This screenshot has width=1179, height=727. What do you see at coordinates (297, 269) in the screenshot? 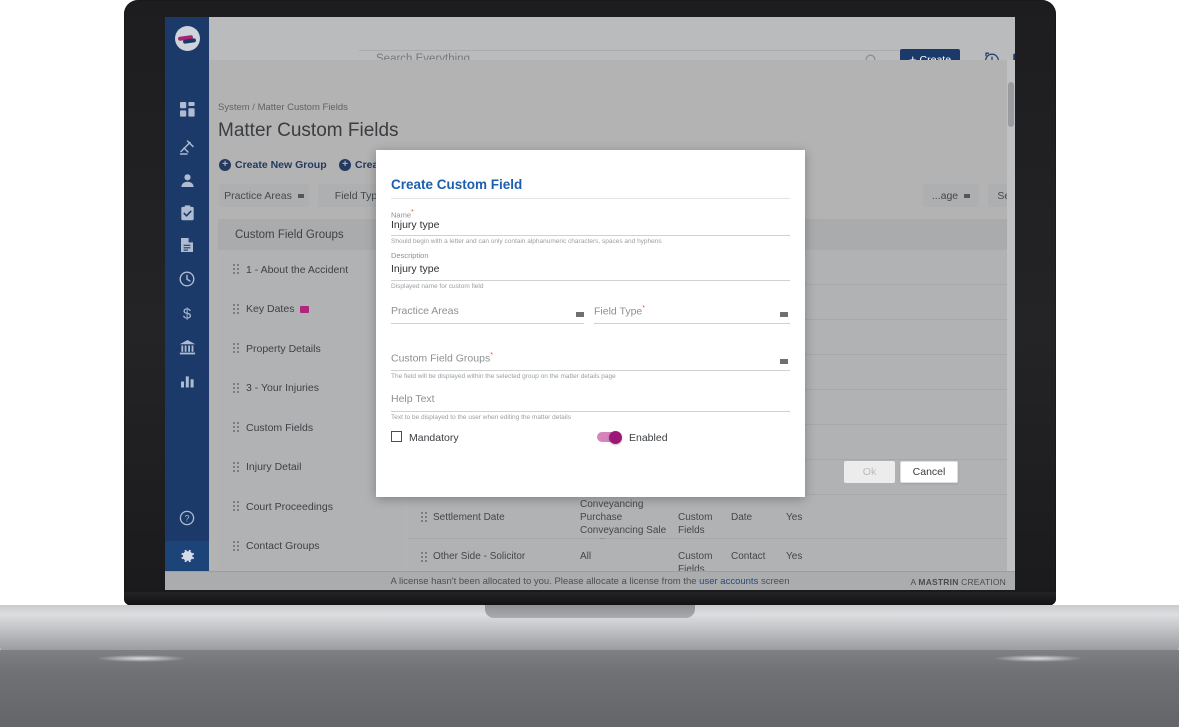
I see `group-list-item-label: 1 - About the Accident` at bounding box center [297, 269].